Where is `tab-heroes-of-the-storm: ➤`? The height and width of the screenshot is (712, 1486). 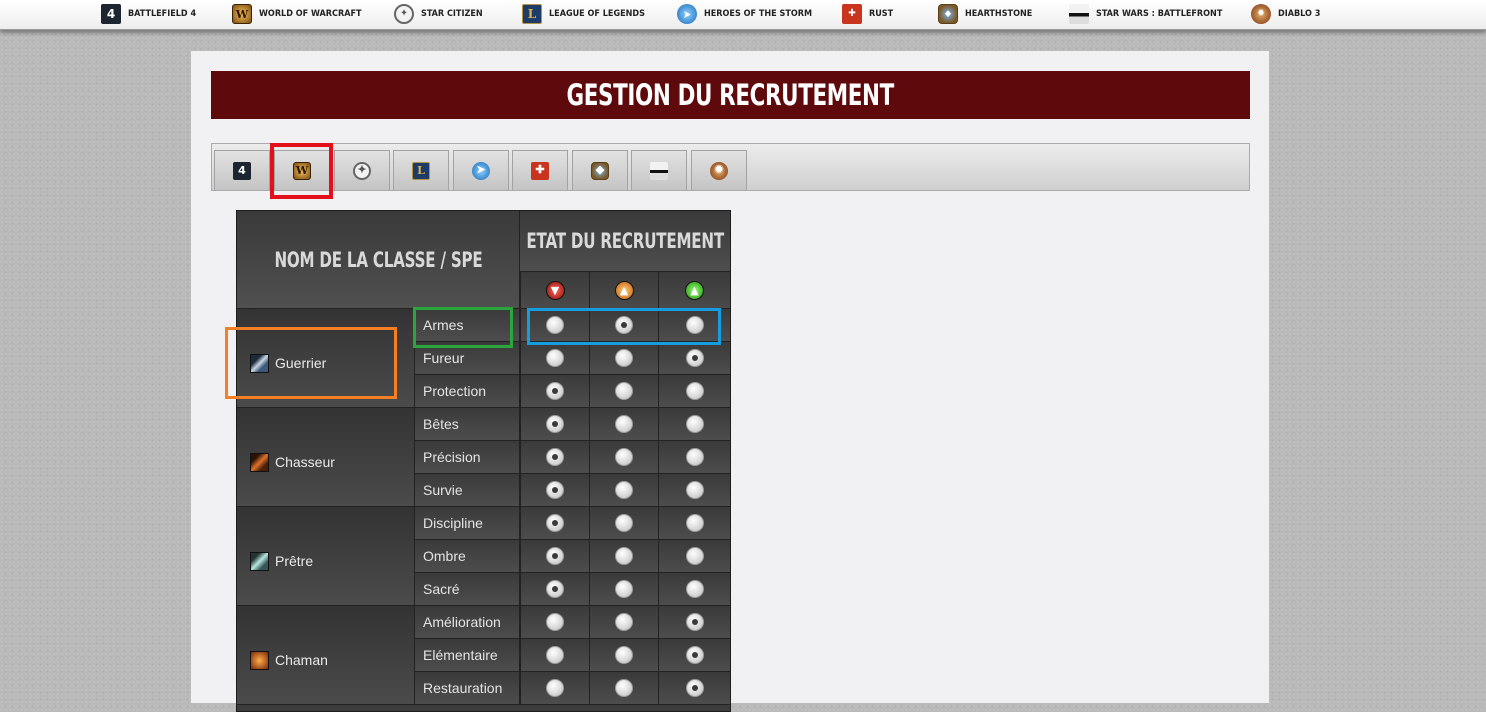 tab-heroes-of-the-storm: ➤ is located at coordinates (481, 170).